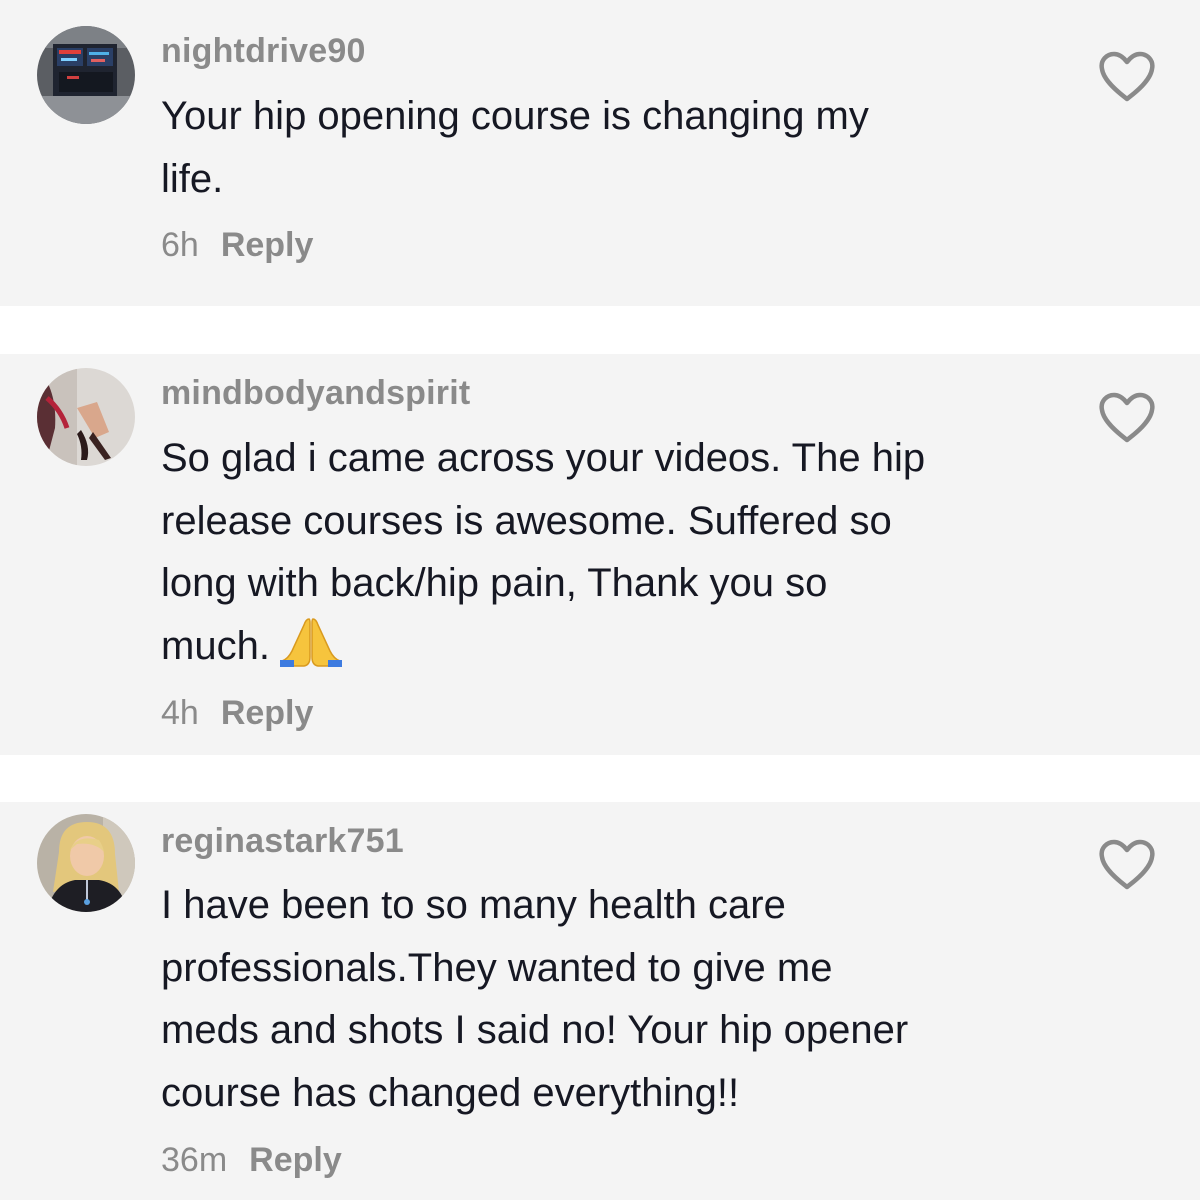  What do you see at coordinates (192, 178) in the screenshot?
I see `comment-text-line: life.` at bounding box center [192, 178].